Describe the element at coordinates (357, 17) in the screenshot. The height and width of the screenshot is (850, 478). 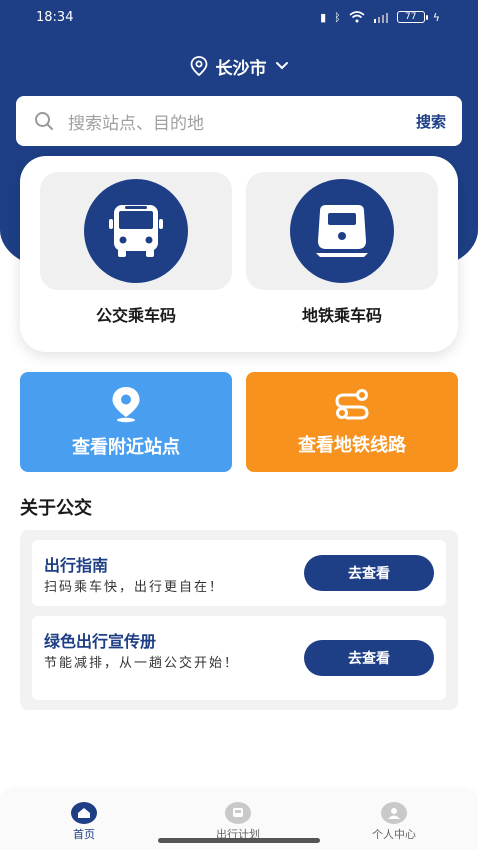
I see `wifi-icon` at that location.